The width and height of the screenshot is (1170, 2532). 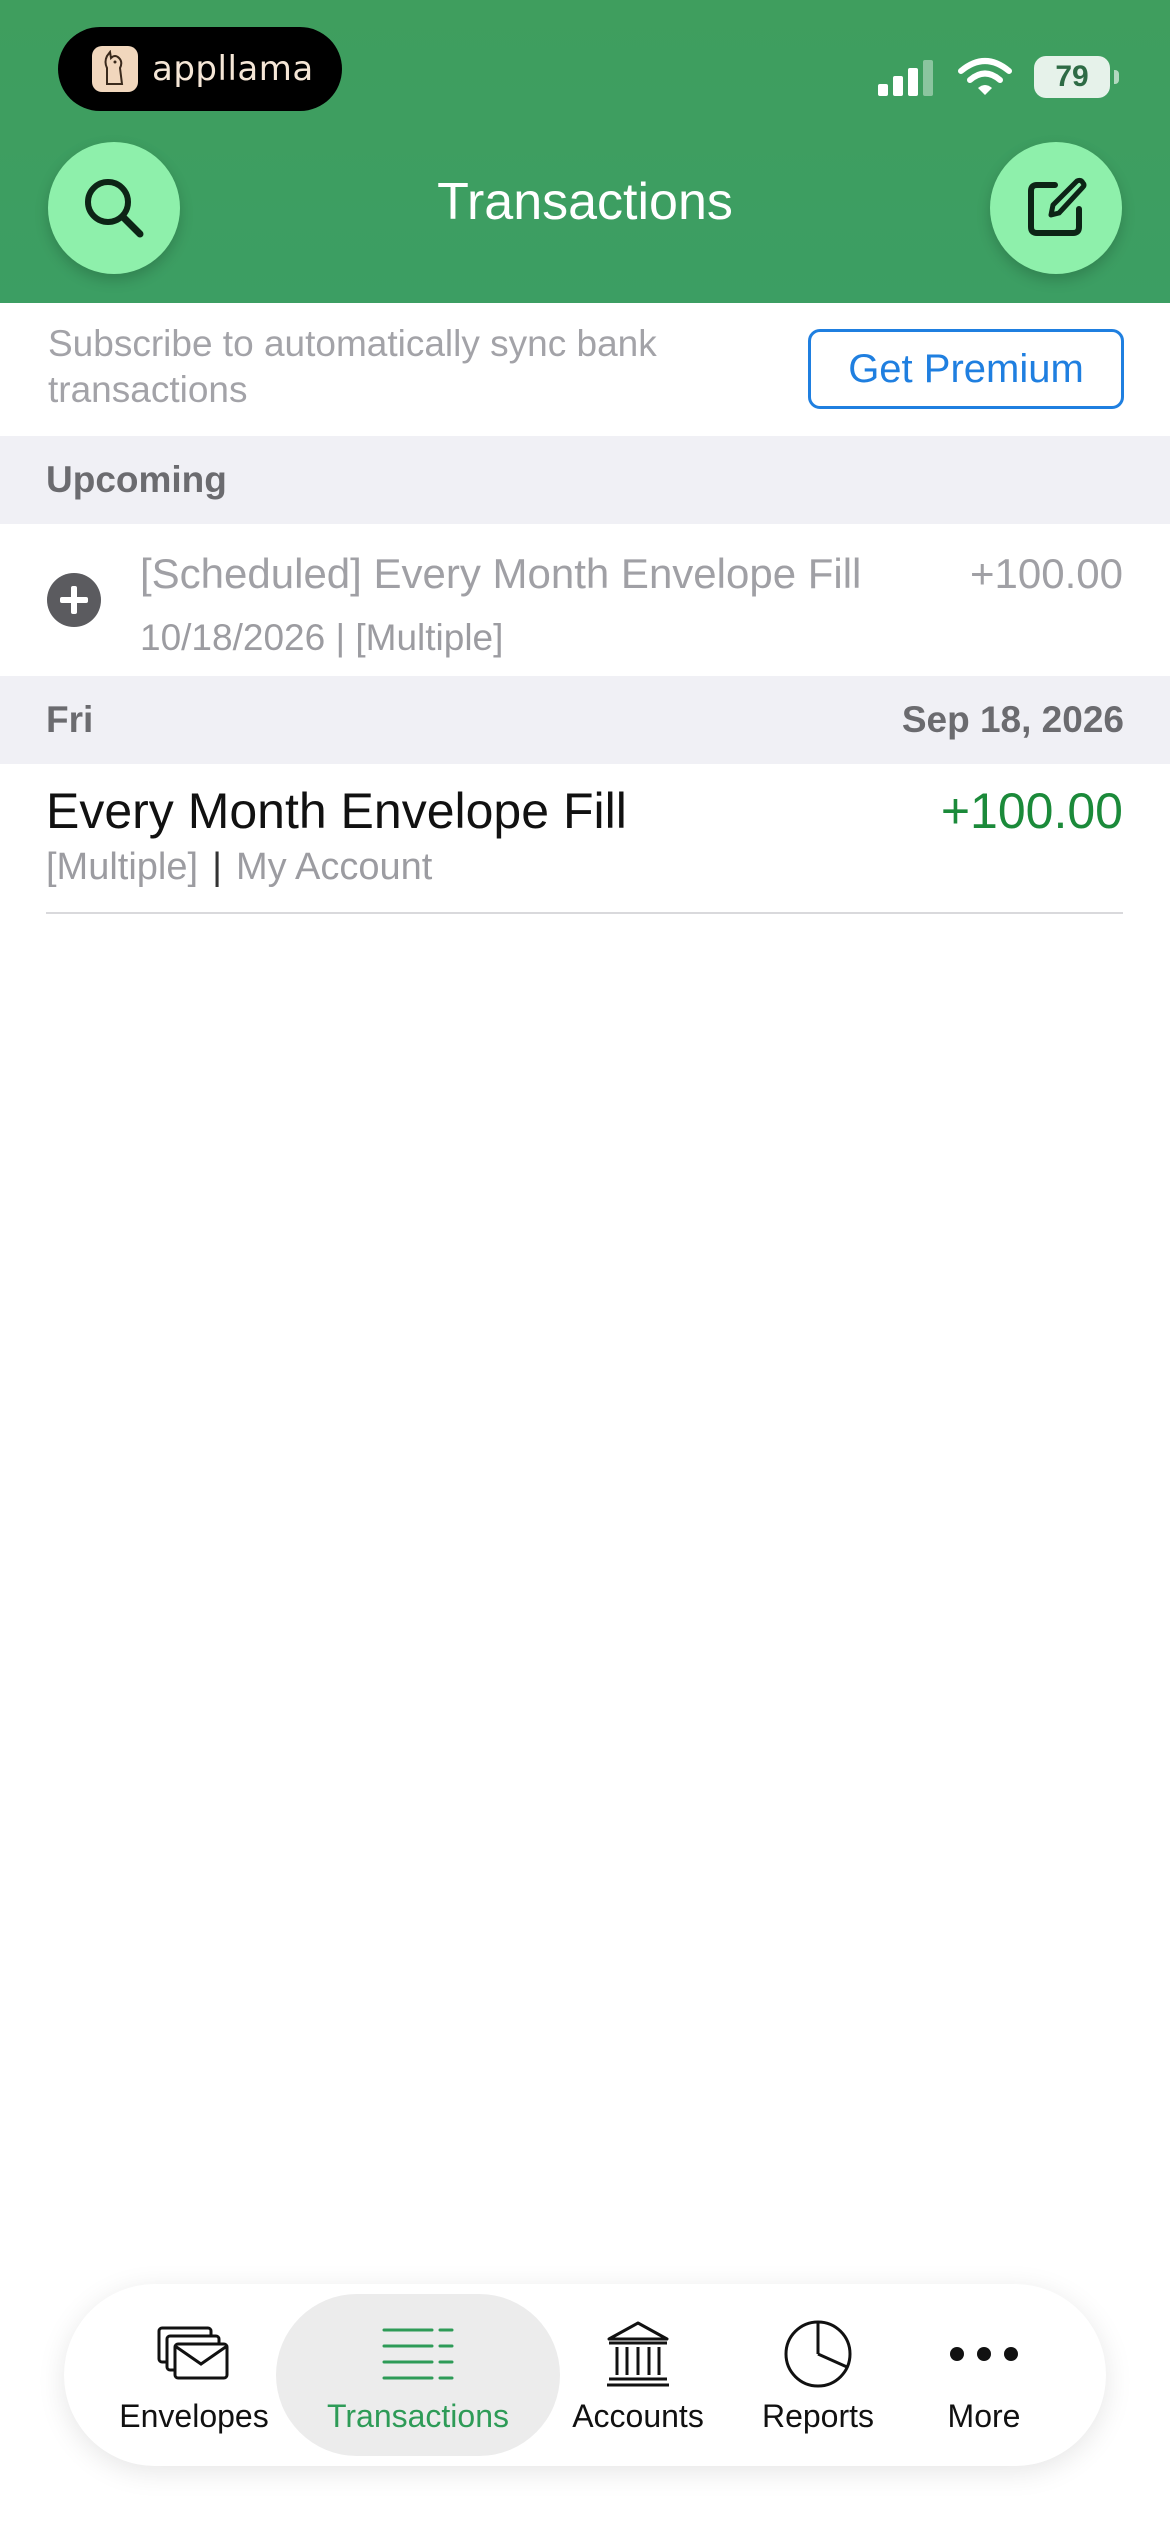 What do you see at coordinates (818, 2415) in the screenshot?
I see `tab-label: Reports` at bounding box center [818, 2415].